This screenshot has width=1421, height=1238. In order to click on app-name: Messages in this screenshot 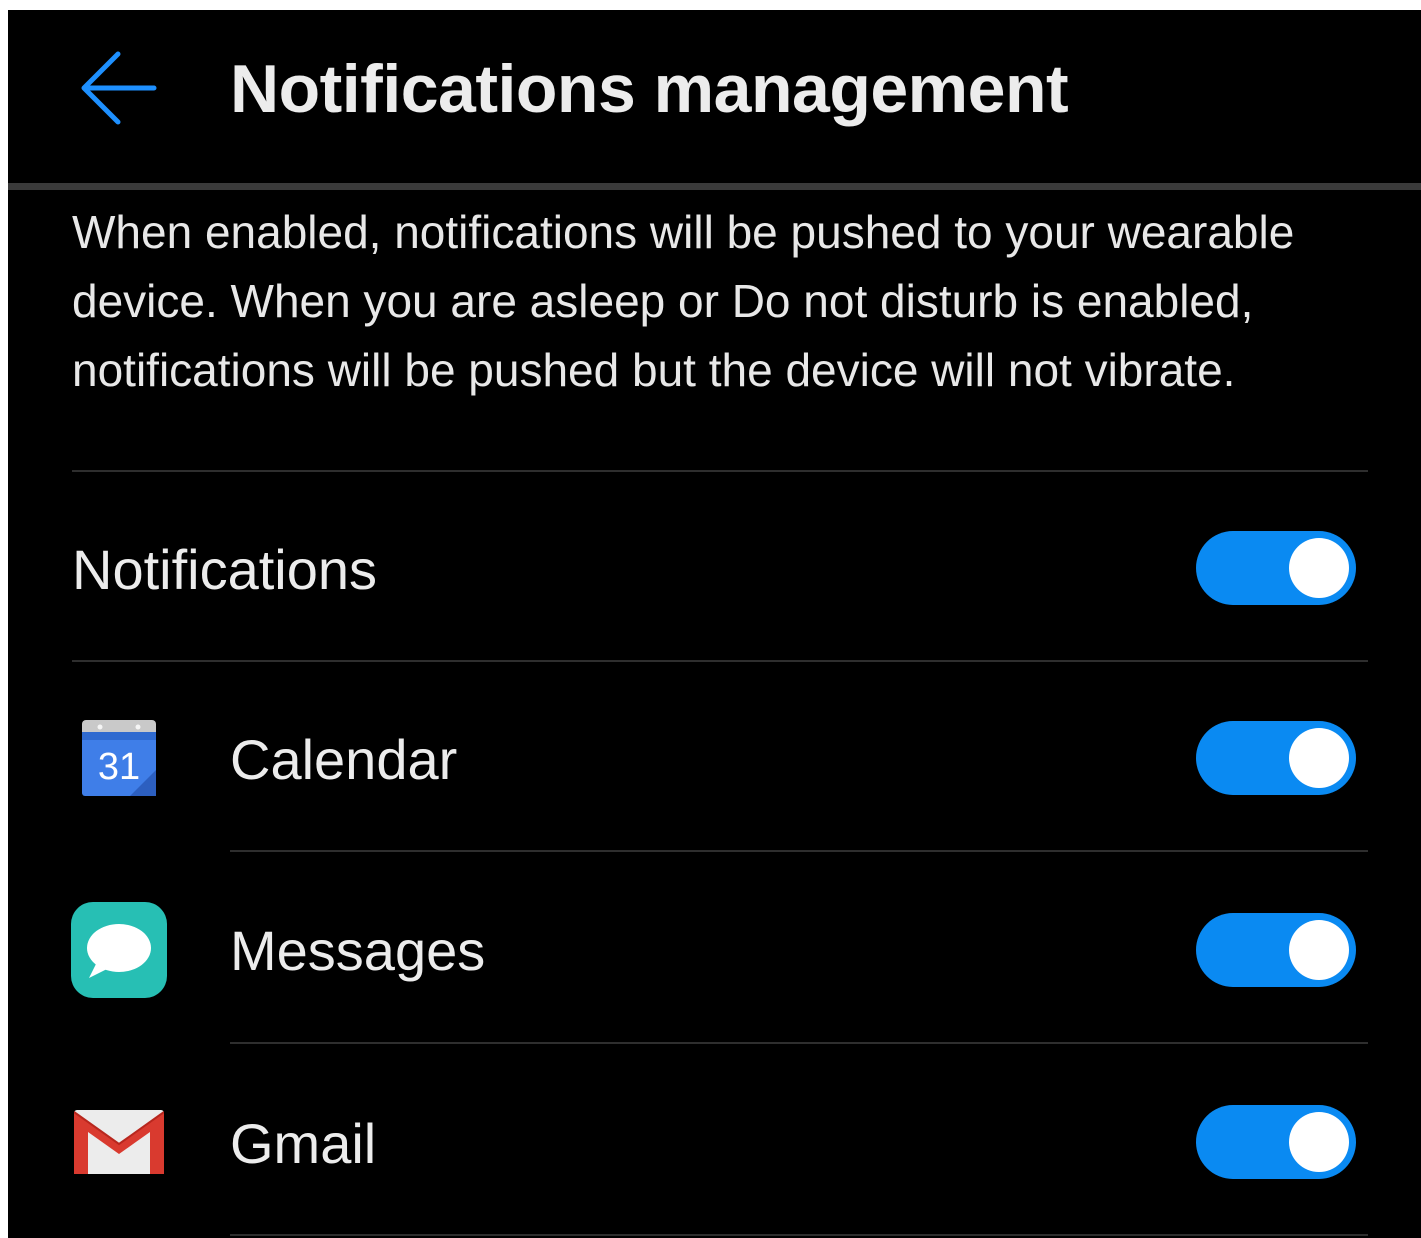, I will do `click(358, 950)`.